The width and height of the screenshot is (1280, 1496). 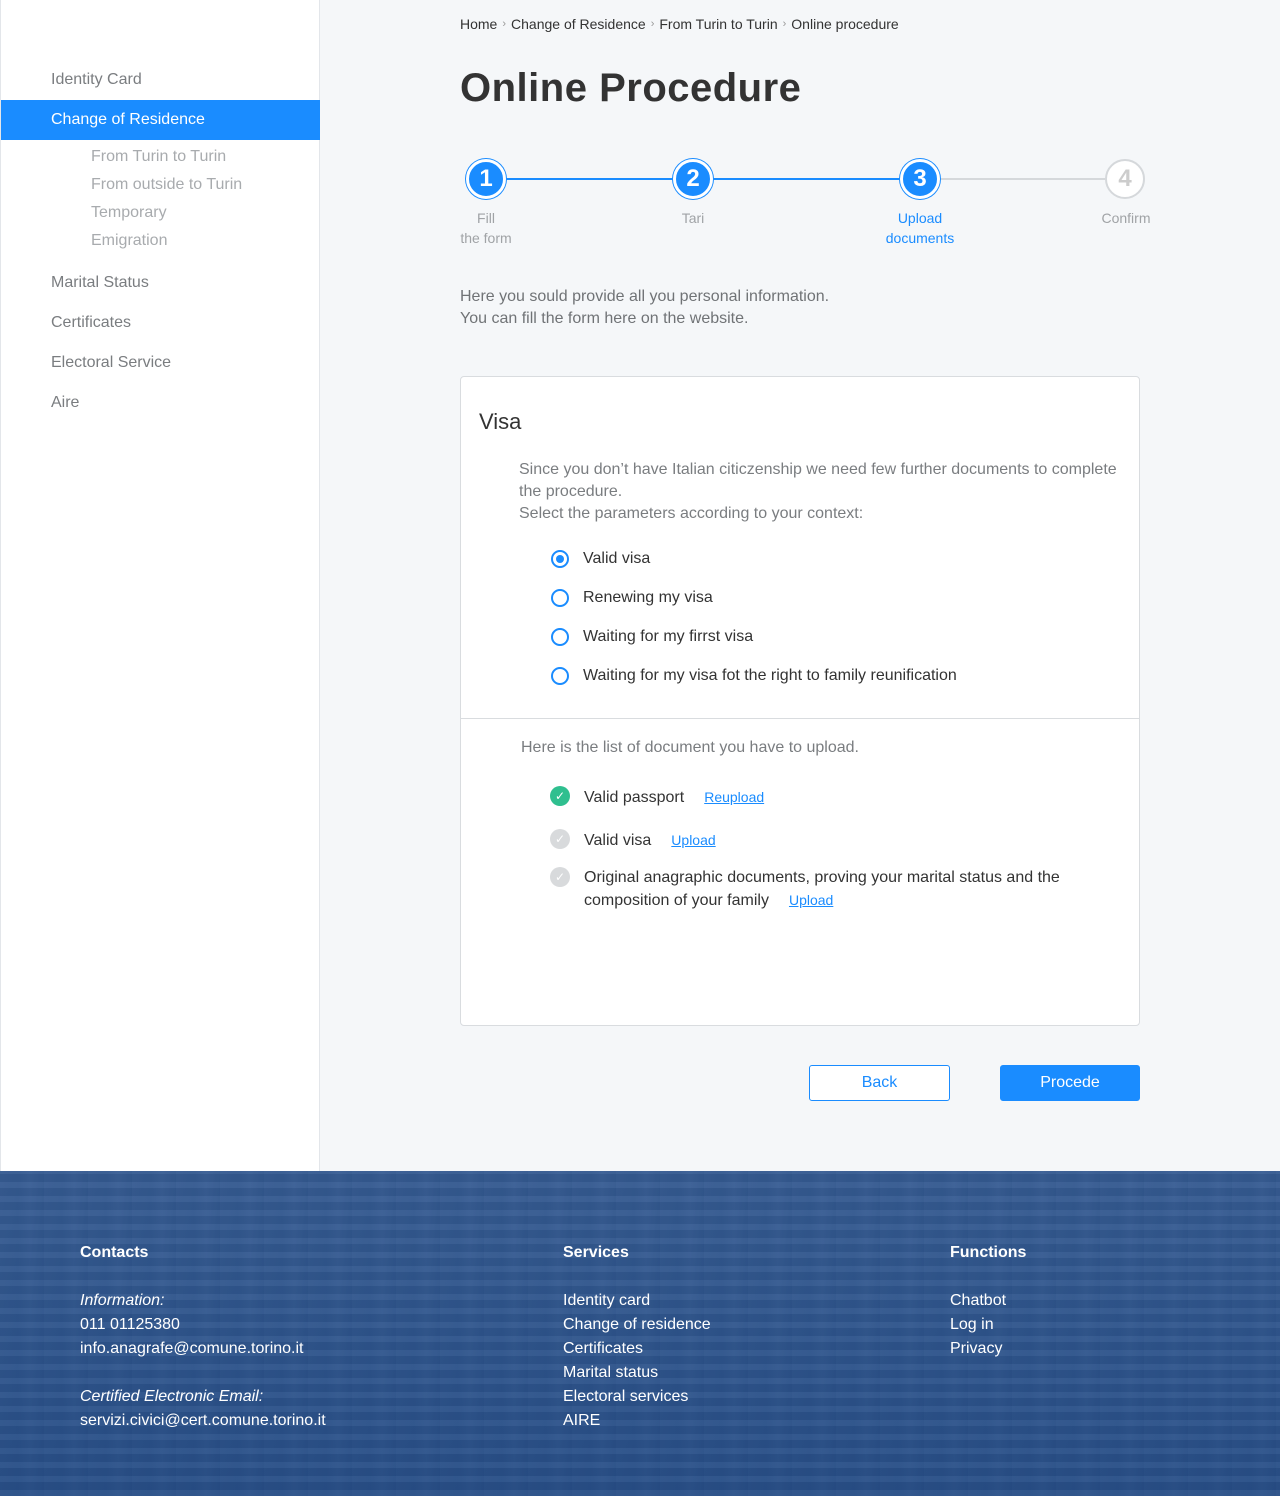 I want to click on document-item-passport: ✓ Valid passport Reupload, so click(x=657, y=797).